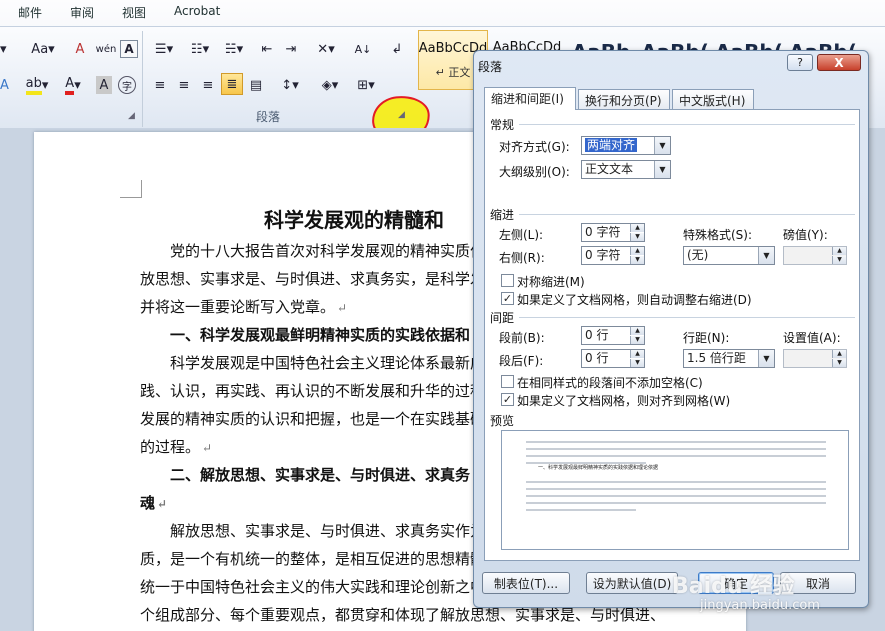 The height and width of the screenshot is (631, 885). I want to click on alignment-select: 两端对齐 ▼, so click(626, 145).